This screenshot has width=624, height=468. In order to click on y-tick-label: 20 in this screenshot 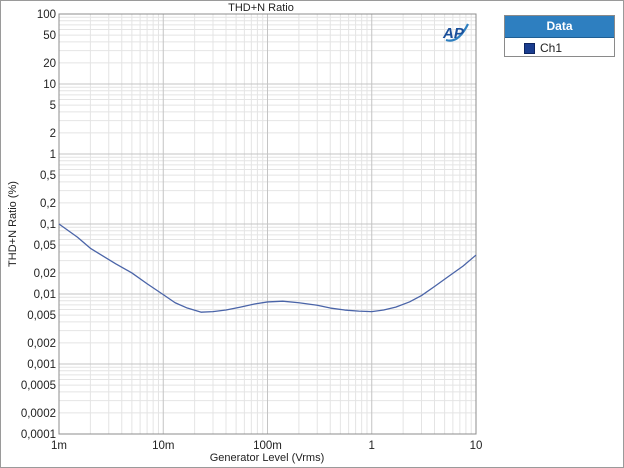, I will do `click(49, 64)`.